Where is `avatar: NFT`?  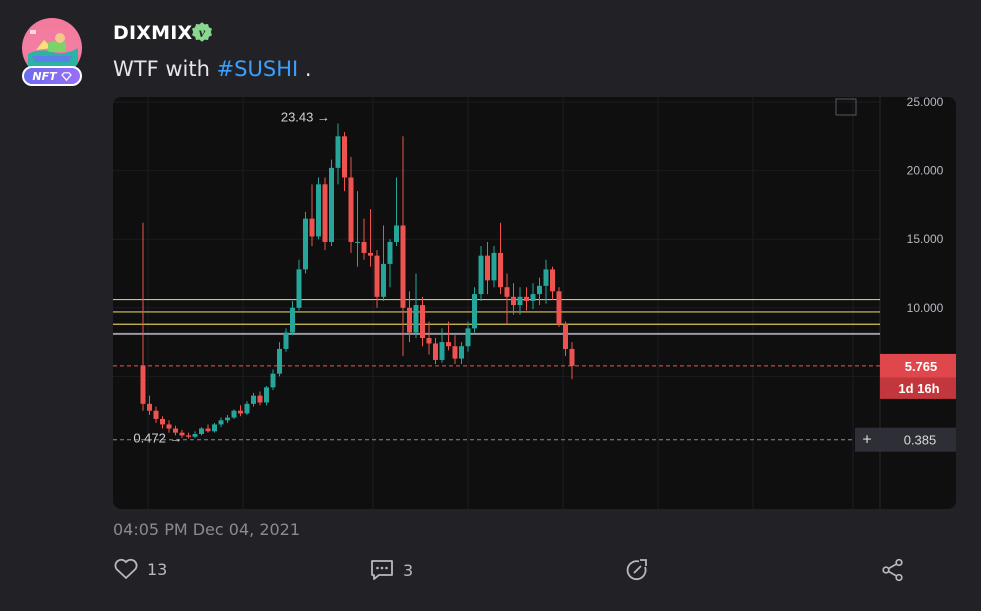 avatar: NFT is located at coordinates (53, 53).